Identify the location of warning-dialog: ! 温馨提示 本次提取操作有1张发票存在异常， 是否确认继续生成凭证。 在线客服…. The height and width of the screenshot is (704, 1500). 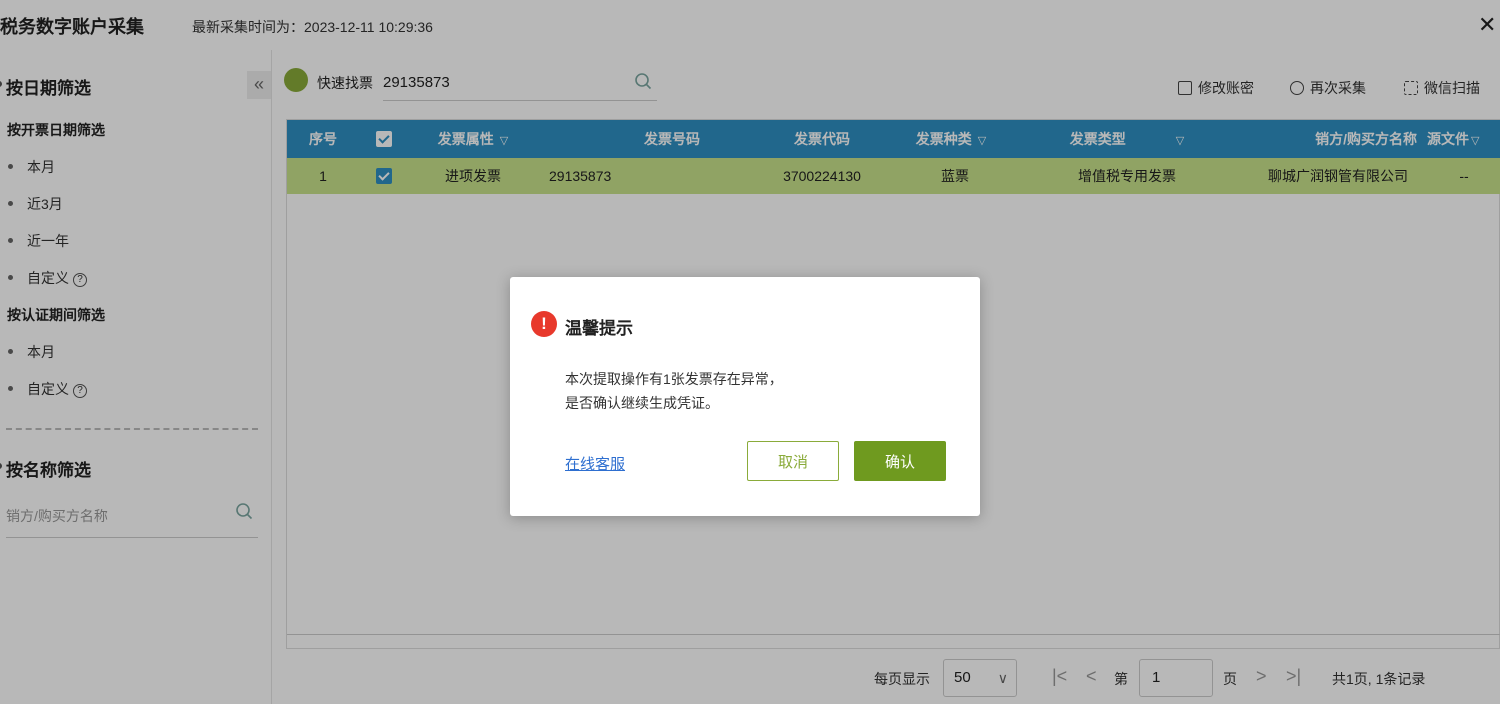
(745, 396).